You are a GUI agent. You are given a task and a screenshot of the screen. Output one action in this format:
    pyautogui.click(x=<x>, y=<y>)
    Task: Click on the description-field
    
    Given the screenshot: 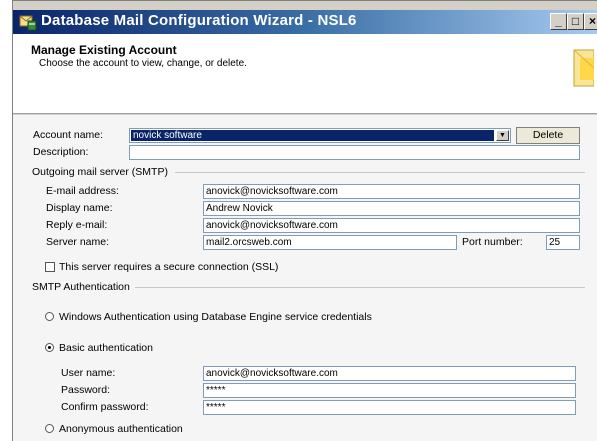 What is the action you would take?
    pyautogui.click(x=354, y=152)
    